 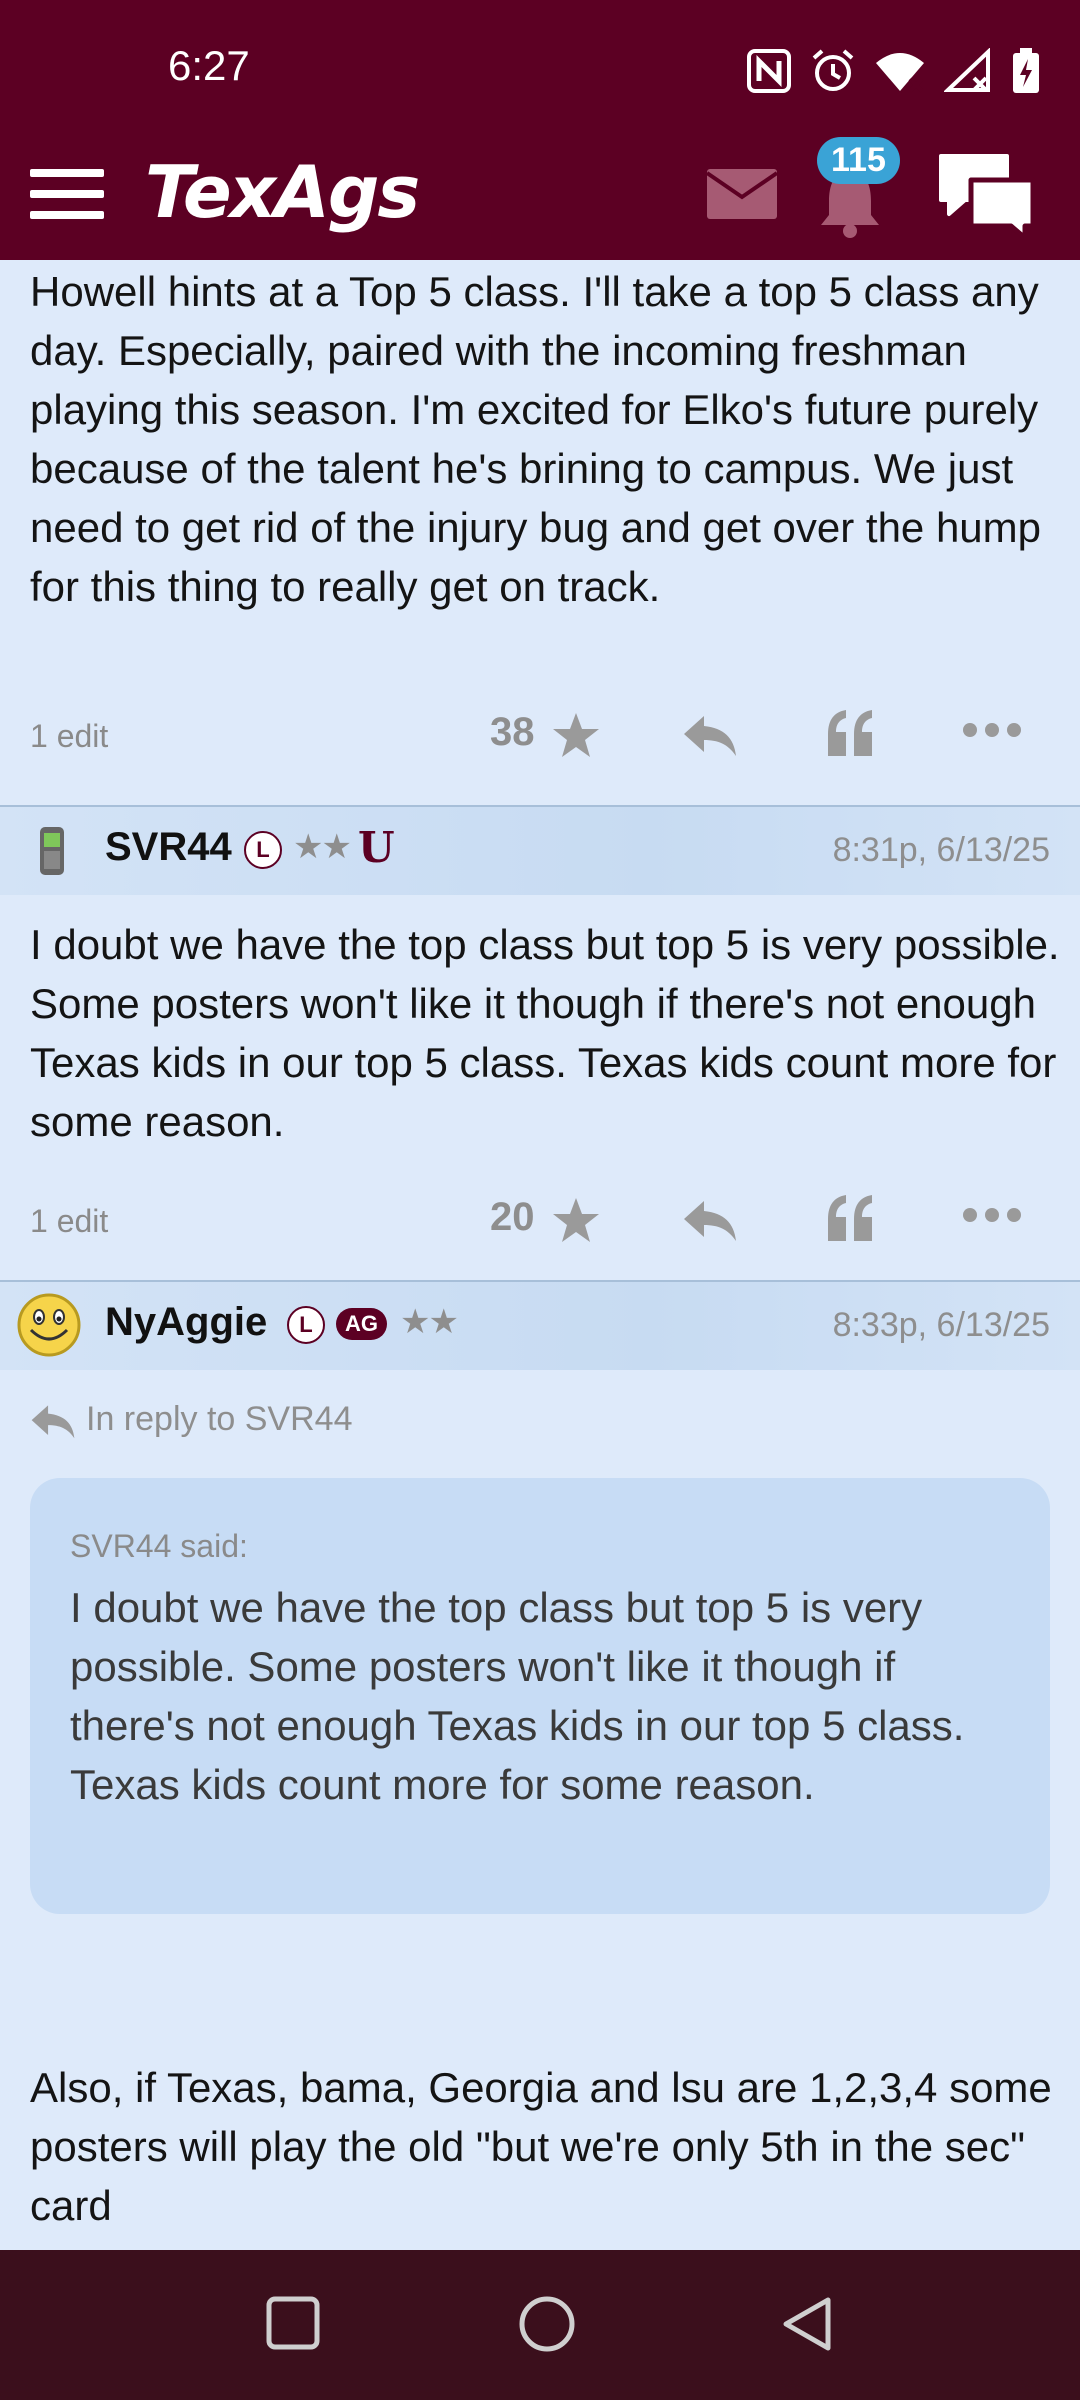 What do you see at coordinates (941, 1325) in the screenshot?
I see `post-timestamp: 8:33p, 6/13/25` at bounding box center [941, 1325].